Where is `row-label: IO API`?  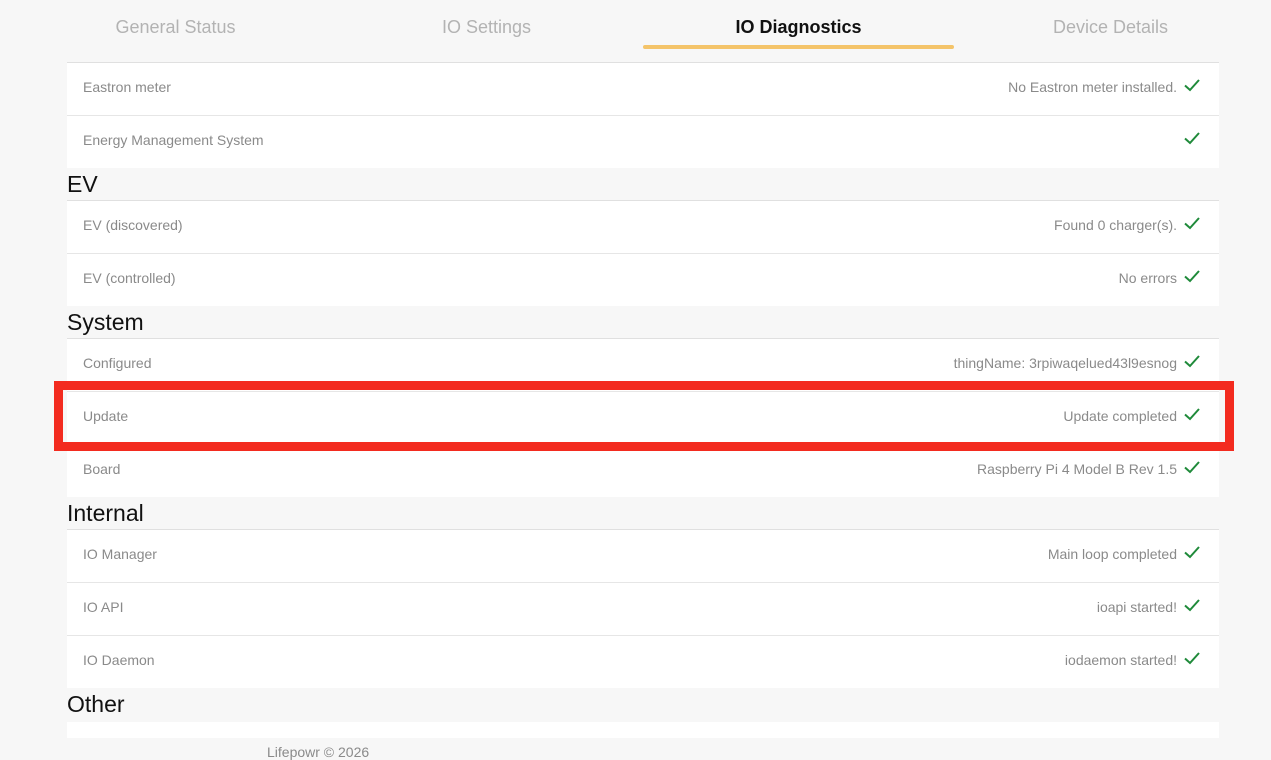
row-label: IO API is located at coordinates (103, 607).